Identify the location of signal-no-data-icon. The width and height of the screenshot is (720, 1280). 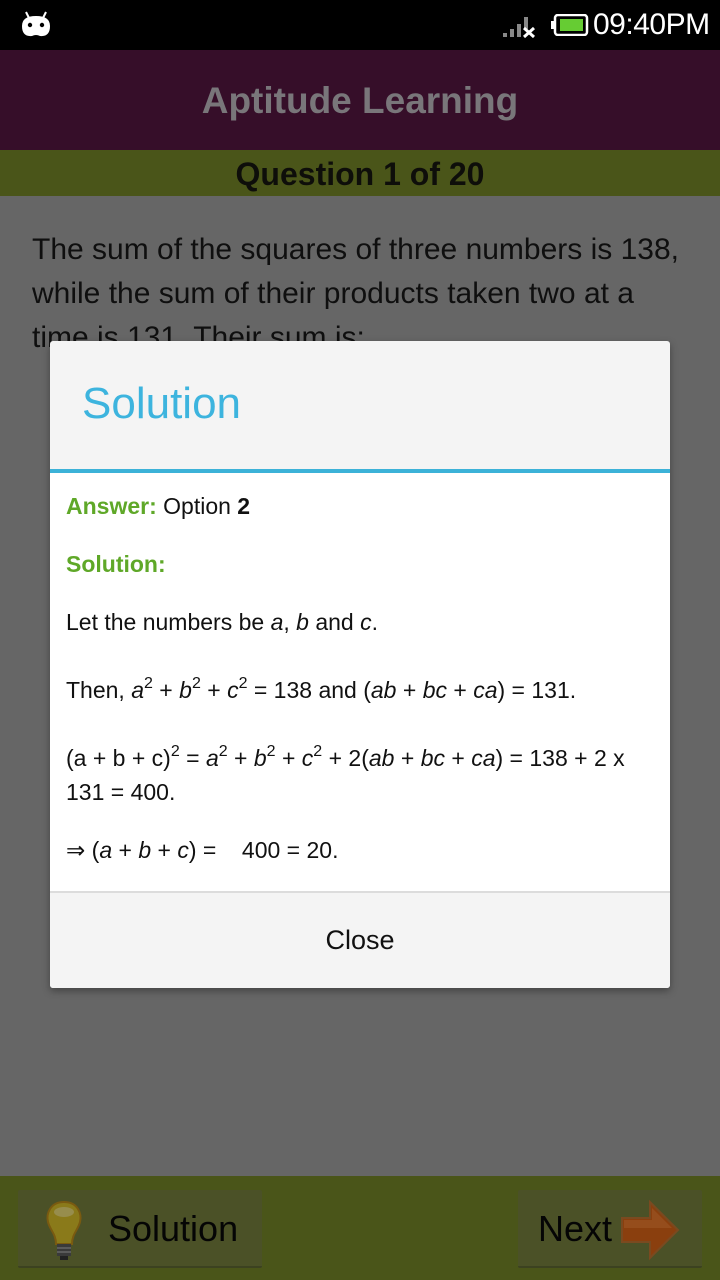
(519, 27).